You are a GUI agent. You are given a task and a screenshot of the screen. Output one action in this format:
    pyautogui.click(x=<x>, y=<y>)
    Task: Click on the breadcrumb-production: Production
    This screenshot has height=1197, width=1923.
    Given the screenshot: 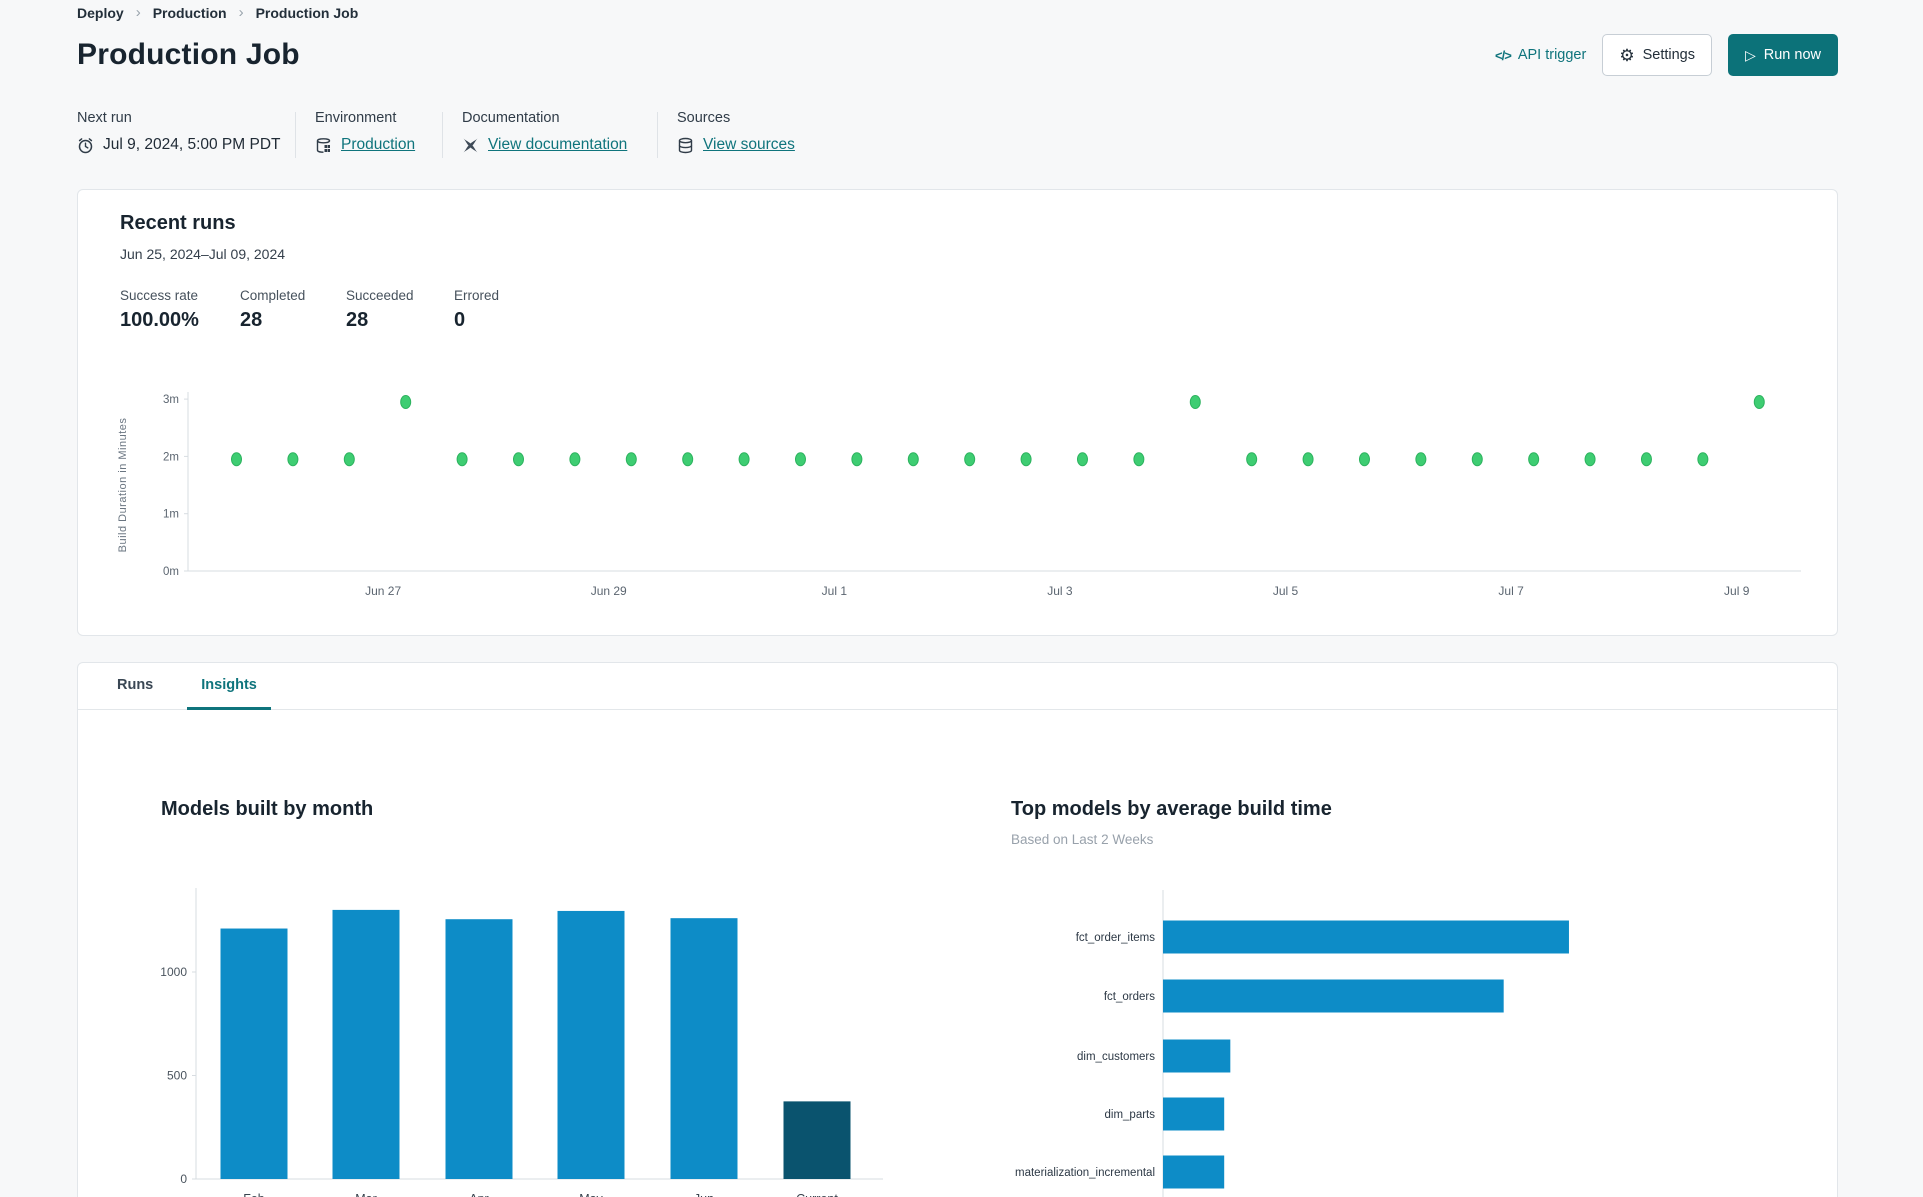 What is the action you would take?
    pyautogui.click(x=190, y=13)
    